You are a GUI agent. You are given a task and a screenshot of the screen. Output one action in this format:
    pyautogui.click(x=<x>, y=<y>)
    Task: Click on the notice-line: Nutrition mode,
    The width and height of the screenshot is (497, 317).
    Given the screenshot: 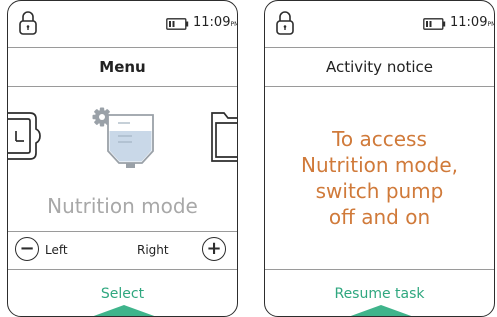 What is the action you would take?
    pyautogui.click(x=379, y=165)
    